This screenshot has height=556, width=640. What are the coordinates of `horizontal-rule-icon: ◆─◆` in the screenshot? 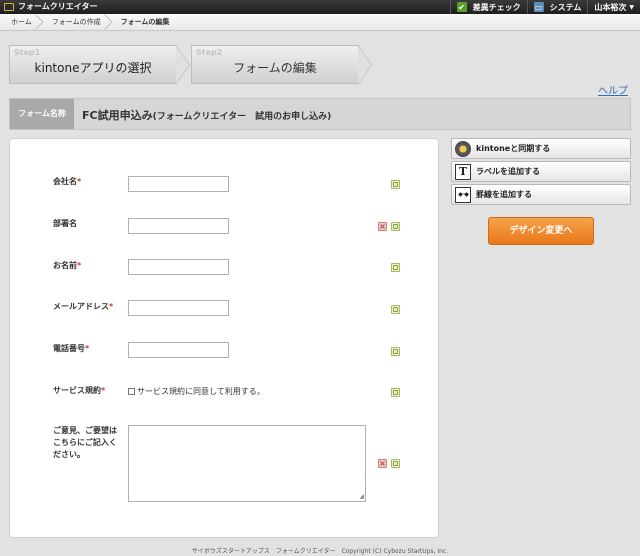 It's located at (463, 194).